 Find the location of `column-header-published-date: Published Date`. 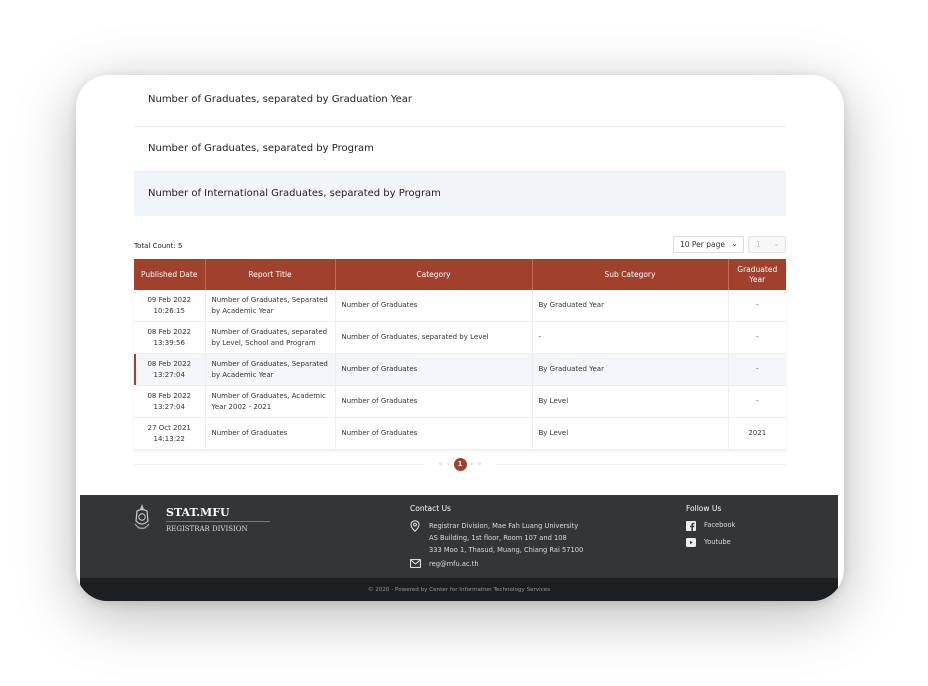

column-header-published-date: Published Date is located at coordinates (170, 274).